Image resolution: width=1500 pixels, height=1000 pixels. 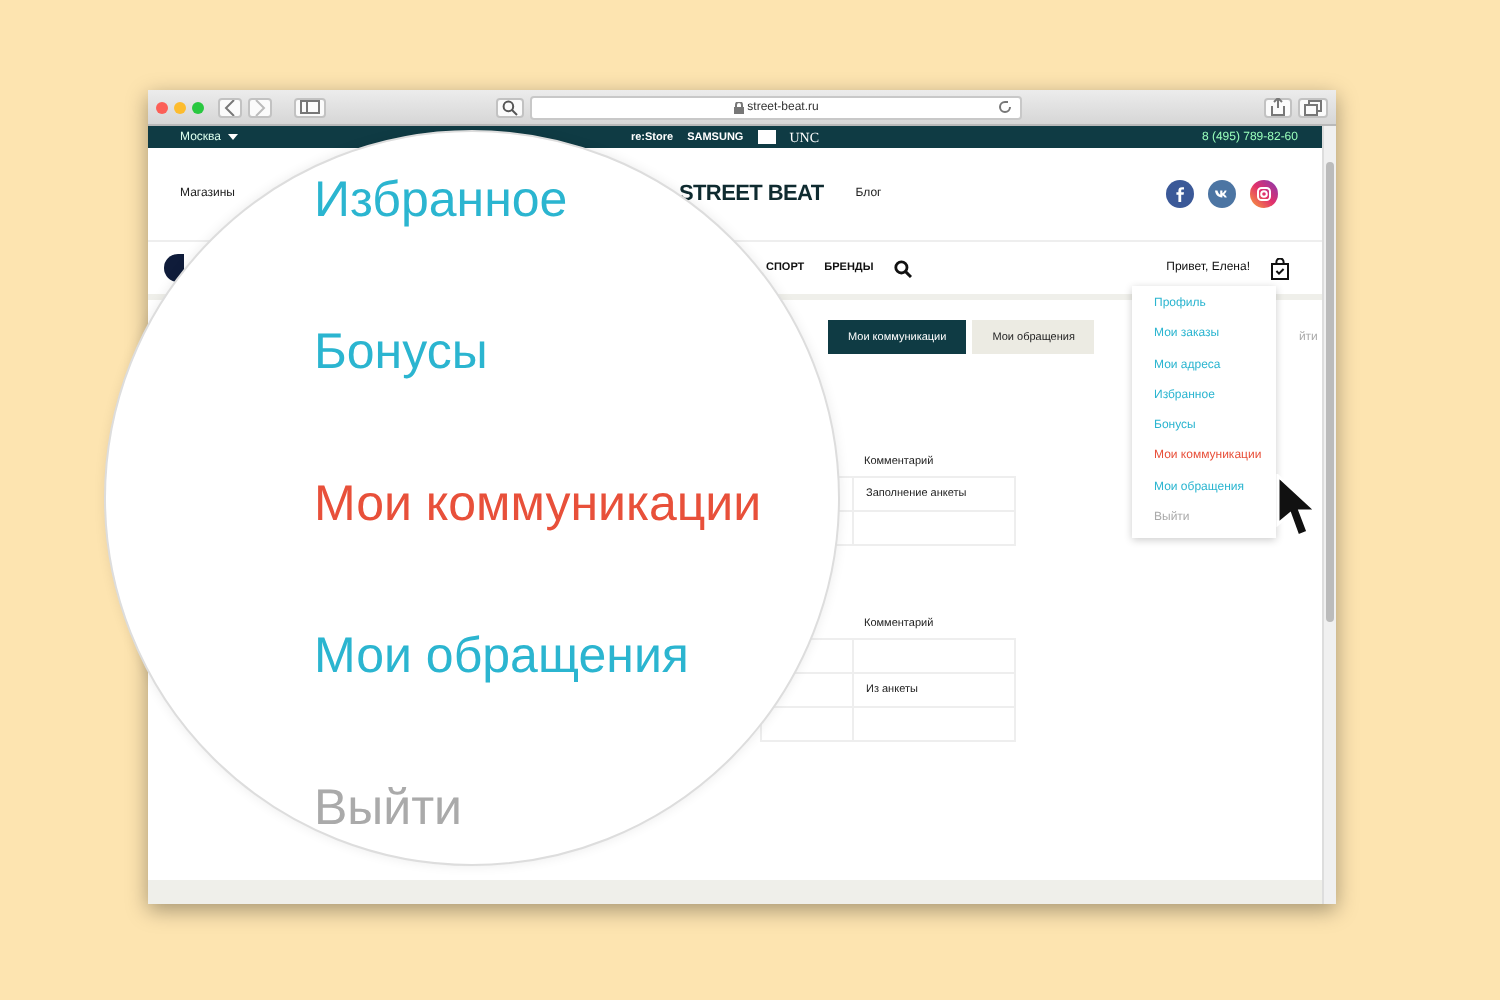 I want to click on search-icon, so click(x=902, y=268).